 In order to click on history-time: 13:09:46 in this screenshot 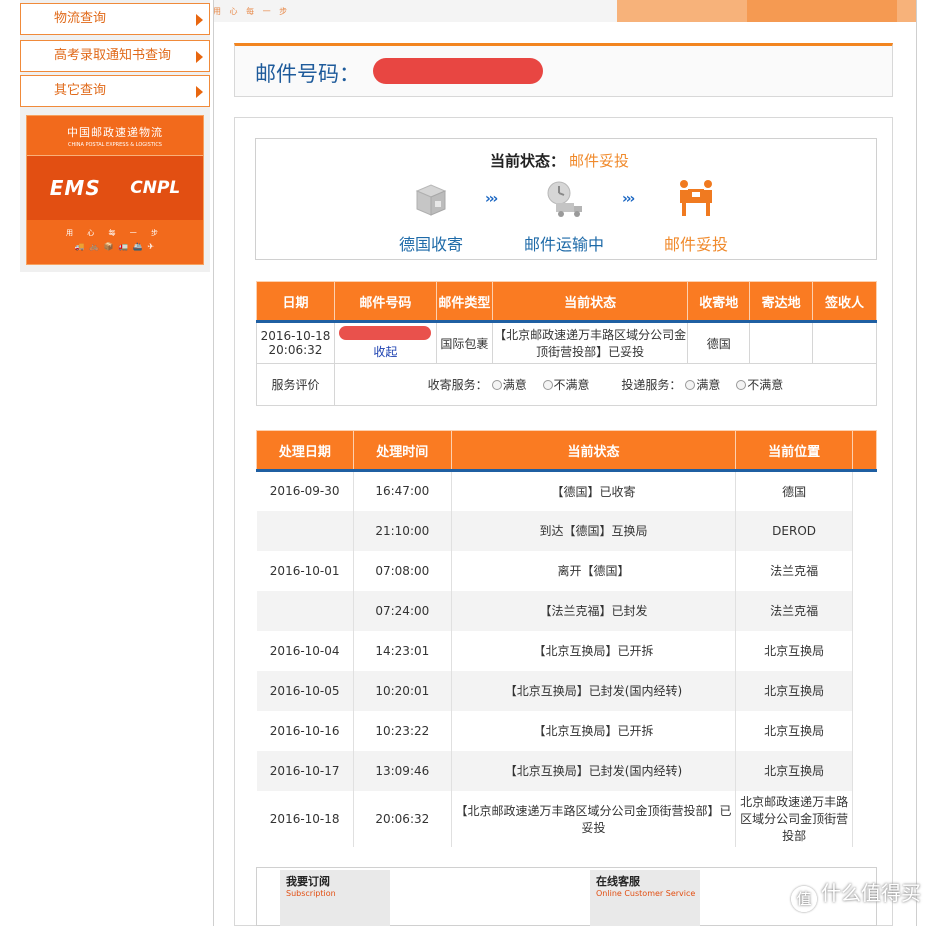, I will do `click(402, 770)`.